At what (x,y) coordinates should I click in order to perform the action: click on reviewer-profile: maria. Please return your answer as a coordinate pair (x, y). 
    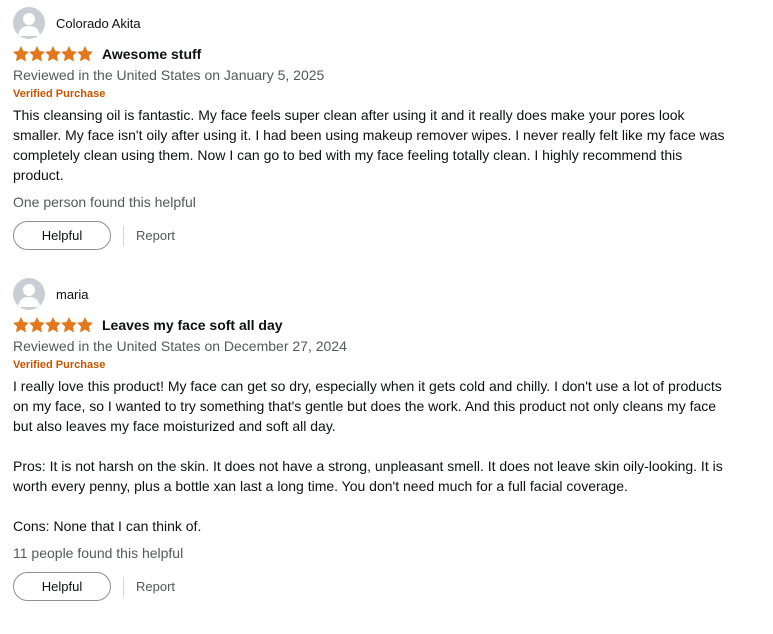
    Looking at the image, I should click on (373, 294).